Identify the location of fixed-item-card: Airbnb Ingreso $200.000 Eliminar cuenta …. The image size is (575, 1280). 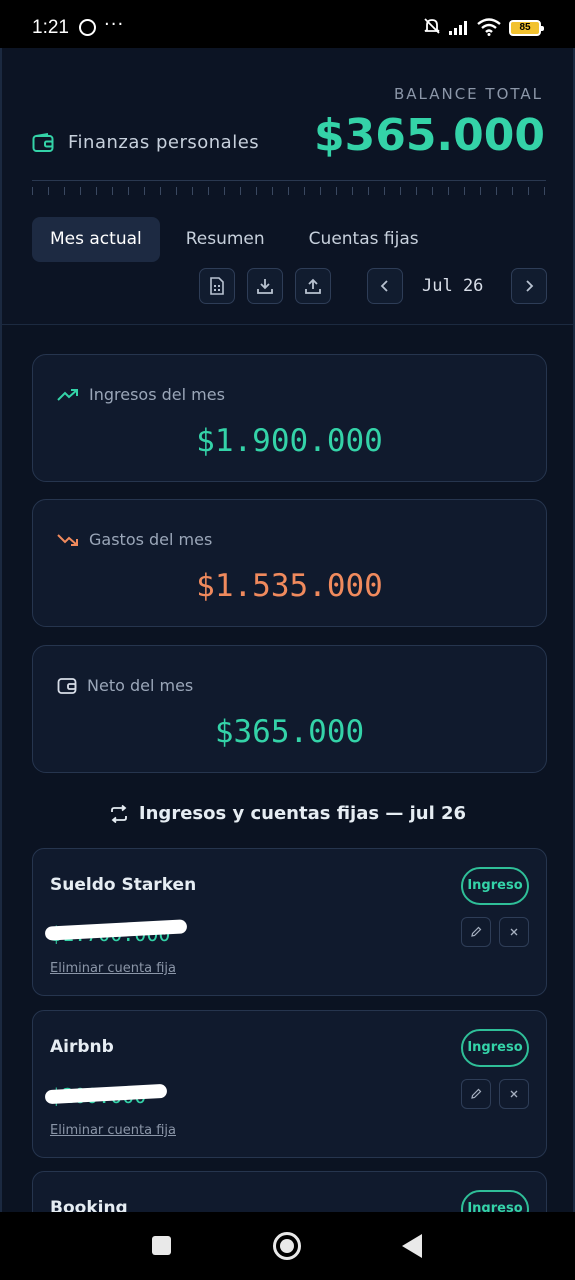
(289, 1084).